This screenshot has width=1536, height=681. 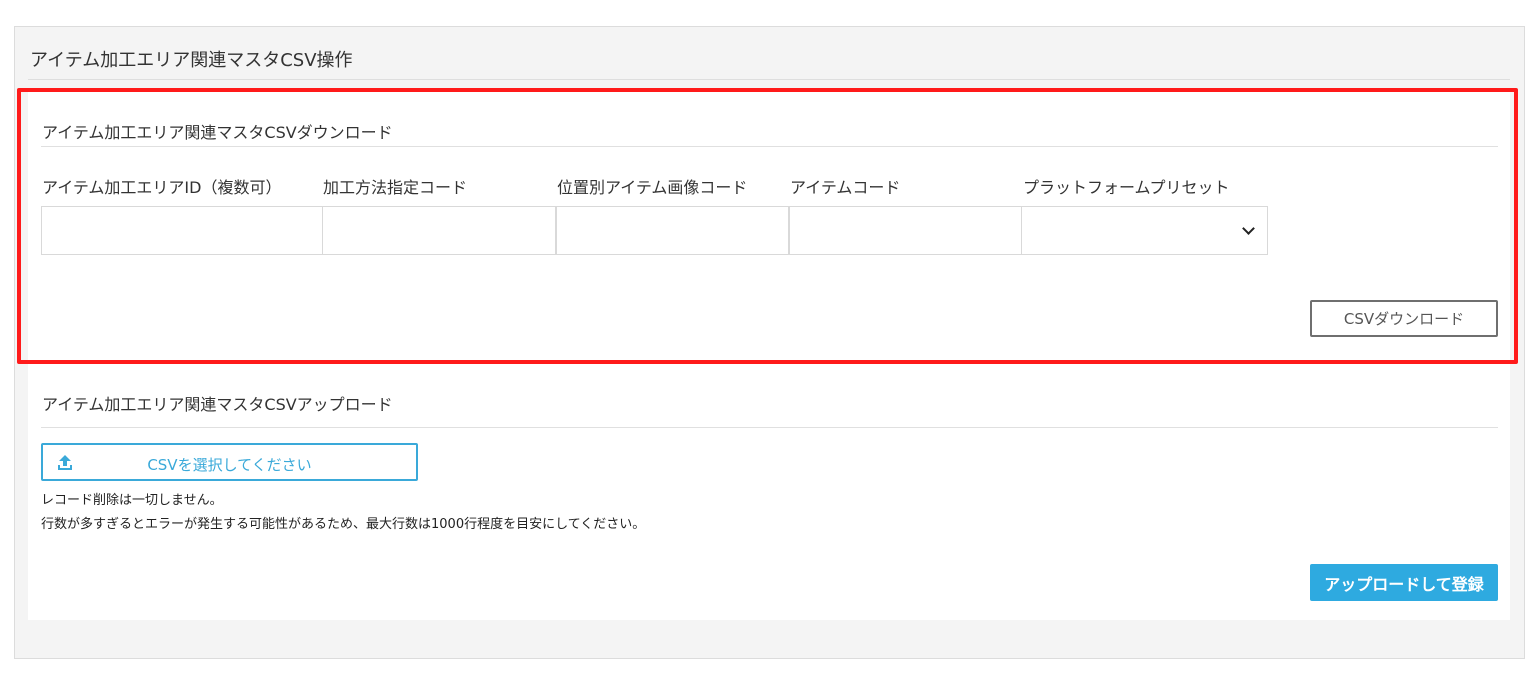 I want to click on upload-section-title: アイテム加工エリア関連マスタCSVアップロード, so click(x=217, y=404).